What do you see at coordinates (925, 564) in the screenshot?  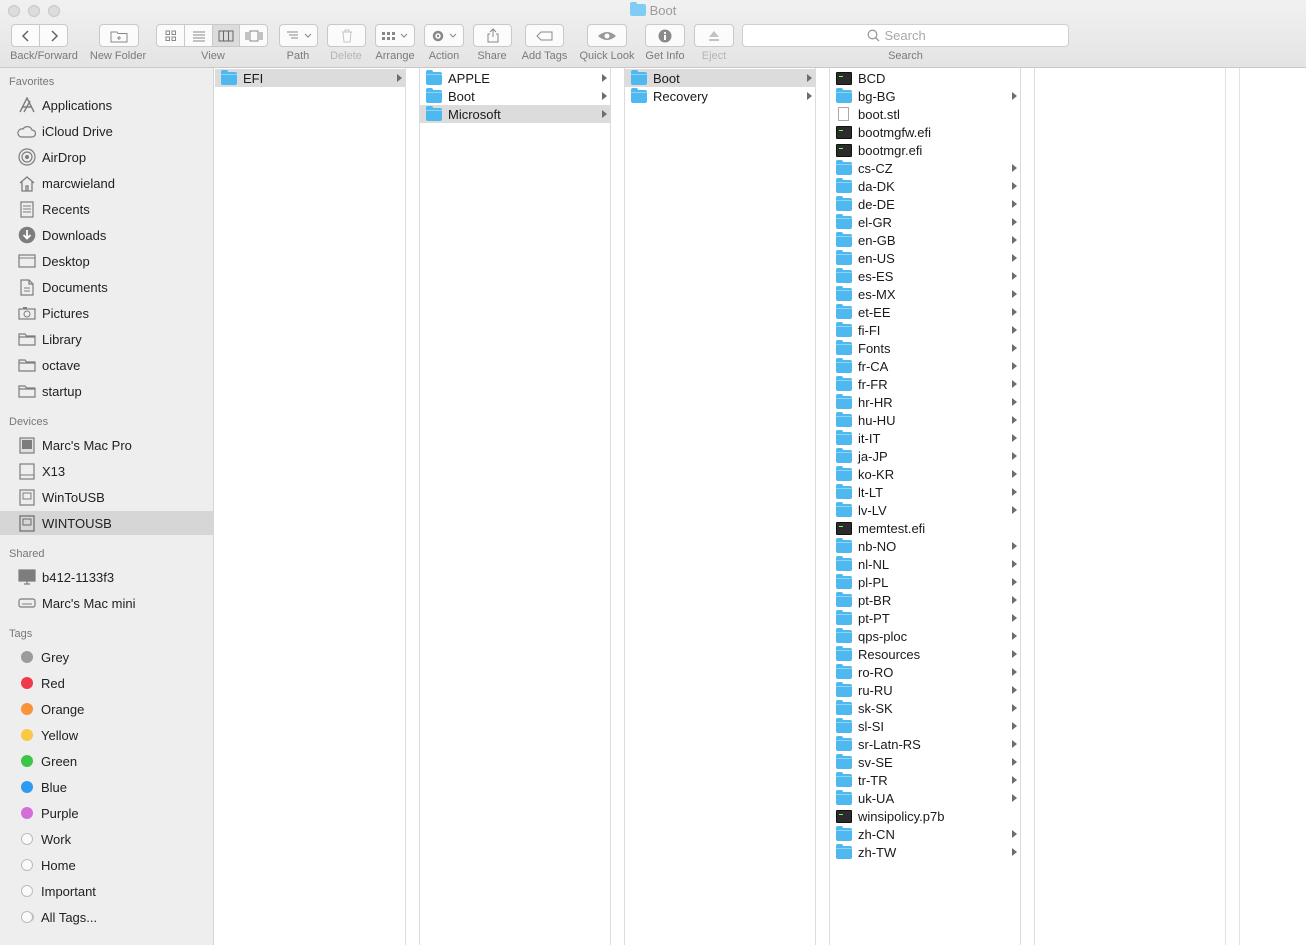 I see `folder-row: nl-NL` at bounding box center [925, 564].